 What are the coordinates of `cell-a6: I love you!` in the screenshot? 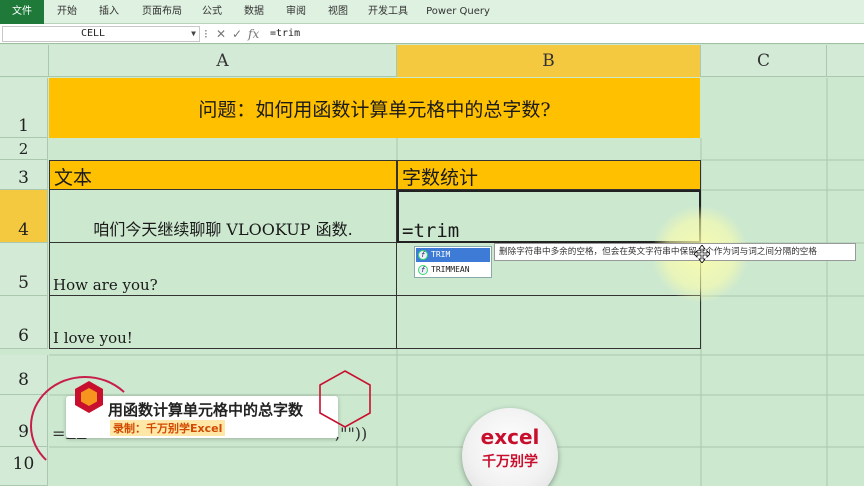 It's located at (223, 322).